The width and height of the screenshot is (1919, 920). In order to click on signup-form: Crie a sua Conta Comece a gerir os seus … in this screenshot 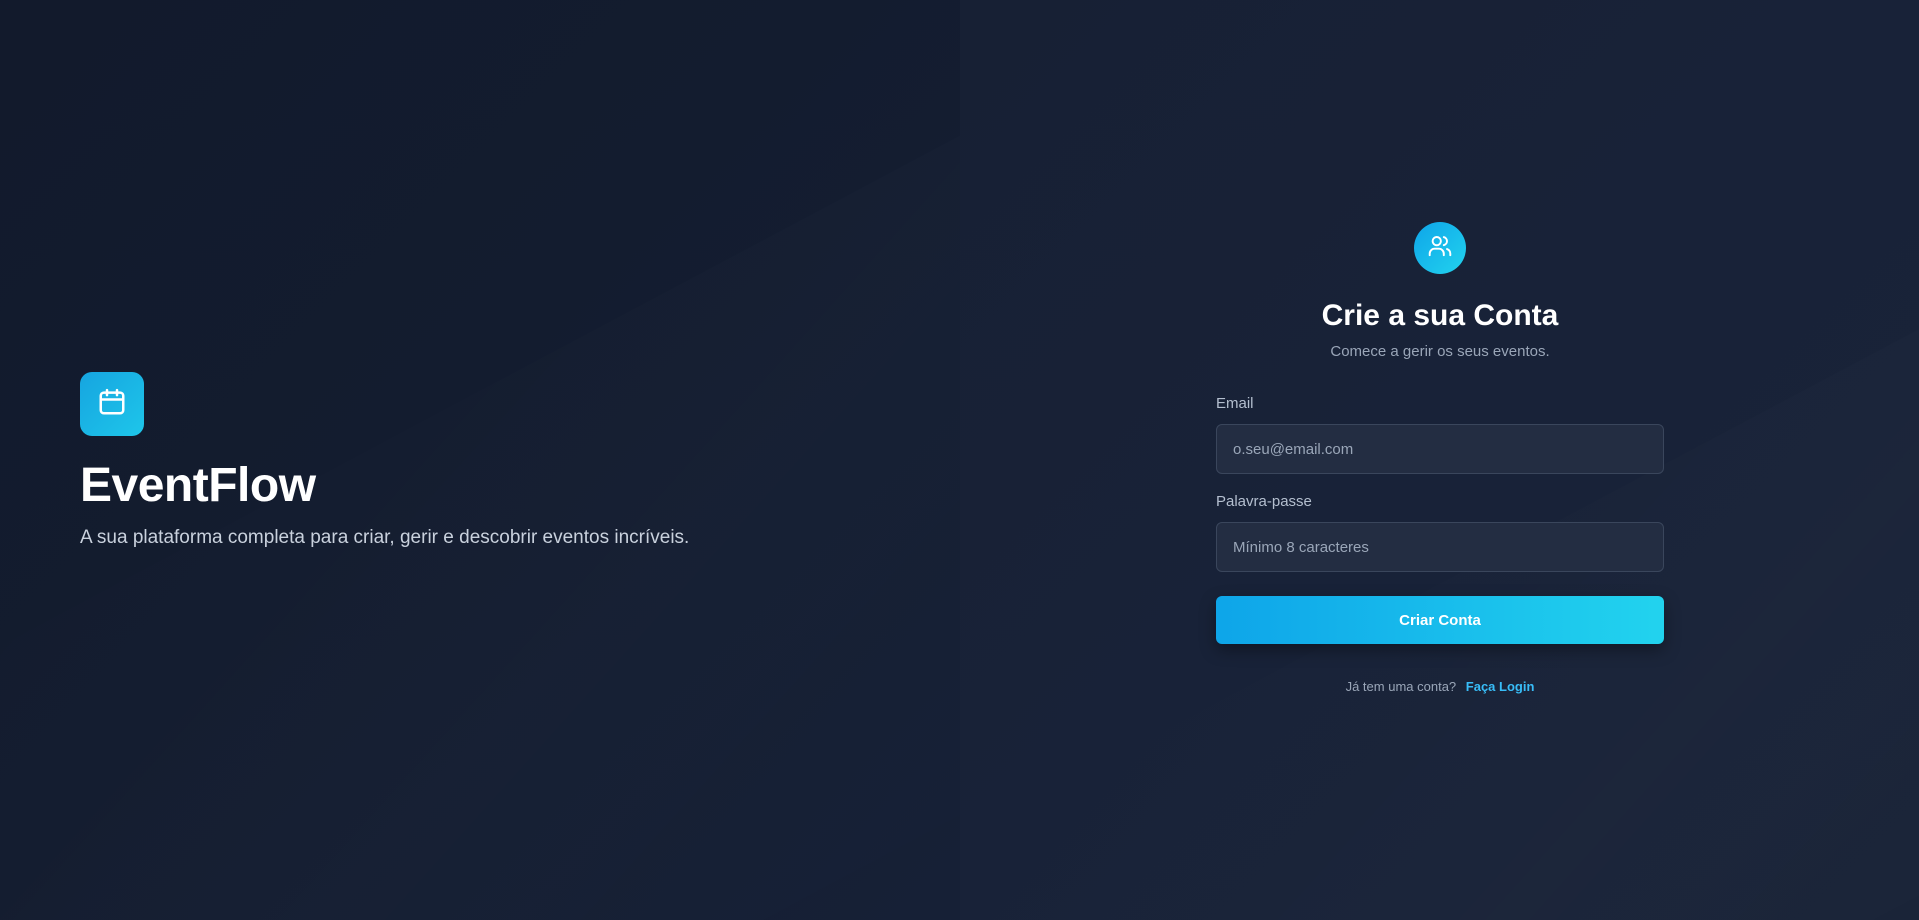, I will do `click(1440, 459)`.